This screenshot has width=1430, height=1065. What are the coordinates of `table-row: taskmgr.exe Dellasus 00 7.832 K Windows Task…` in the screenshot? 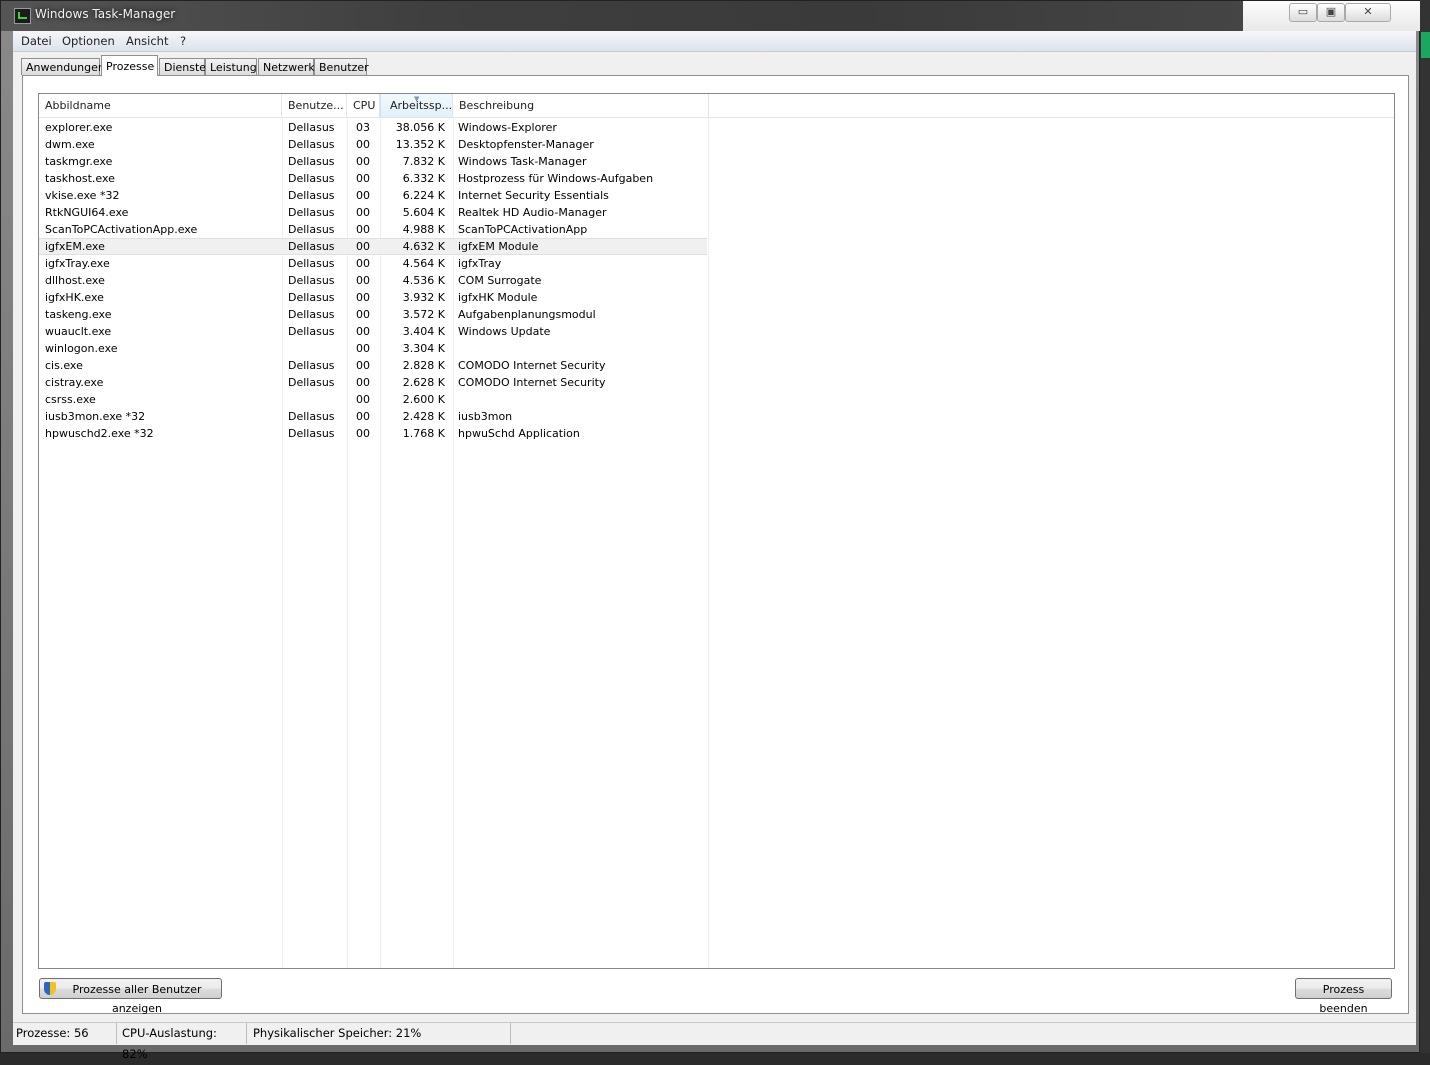 It's located at (373, 161).